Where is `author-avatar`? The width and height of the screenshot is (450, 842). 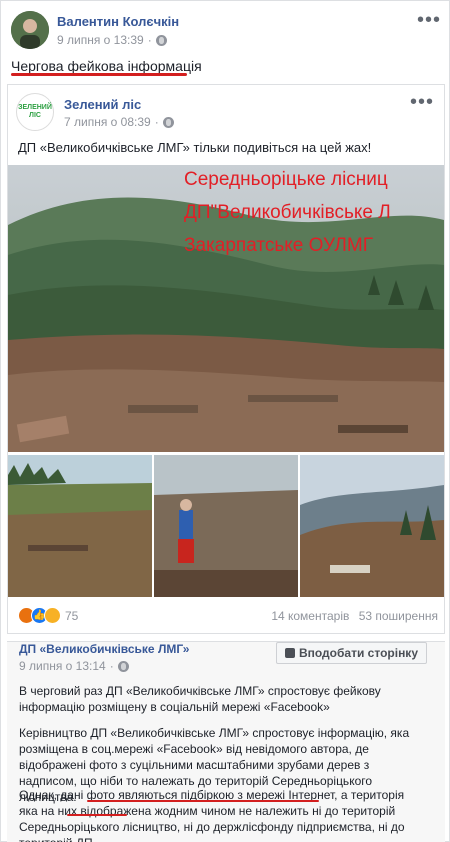
author-avatar is located at coordinates (30, 30).